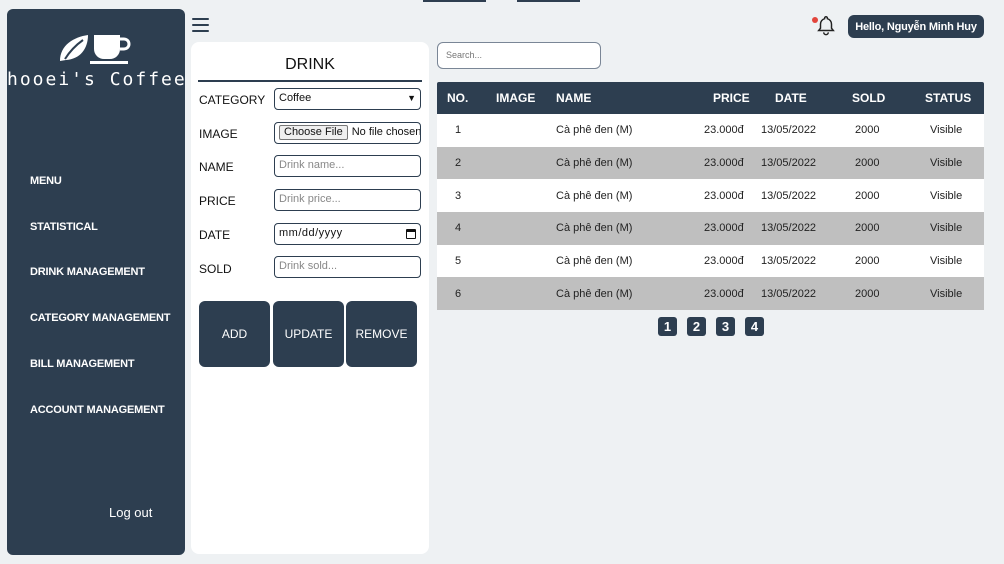 The width and height of the screenshot is (1004, 564). What do you see at coordinates (46, 181) in the screenshot?
I see `sidebar-item-menu: MENU` at bounding box center [46, 181].